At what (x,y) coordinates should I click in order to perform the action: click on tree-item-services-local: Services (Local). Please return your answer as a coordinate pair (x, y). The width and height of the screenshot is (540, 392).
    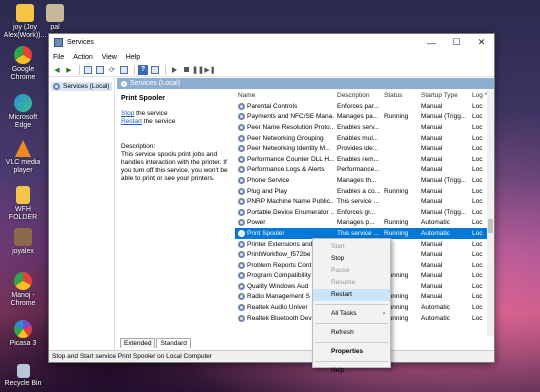
    Looking at the image, I should click on (81, 86).